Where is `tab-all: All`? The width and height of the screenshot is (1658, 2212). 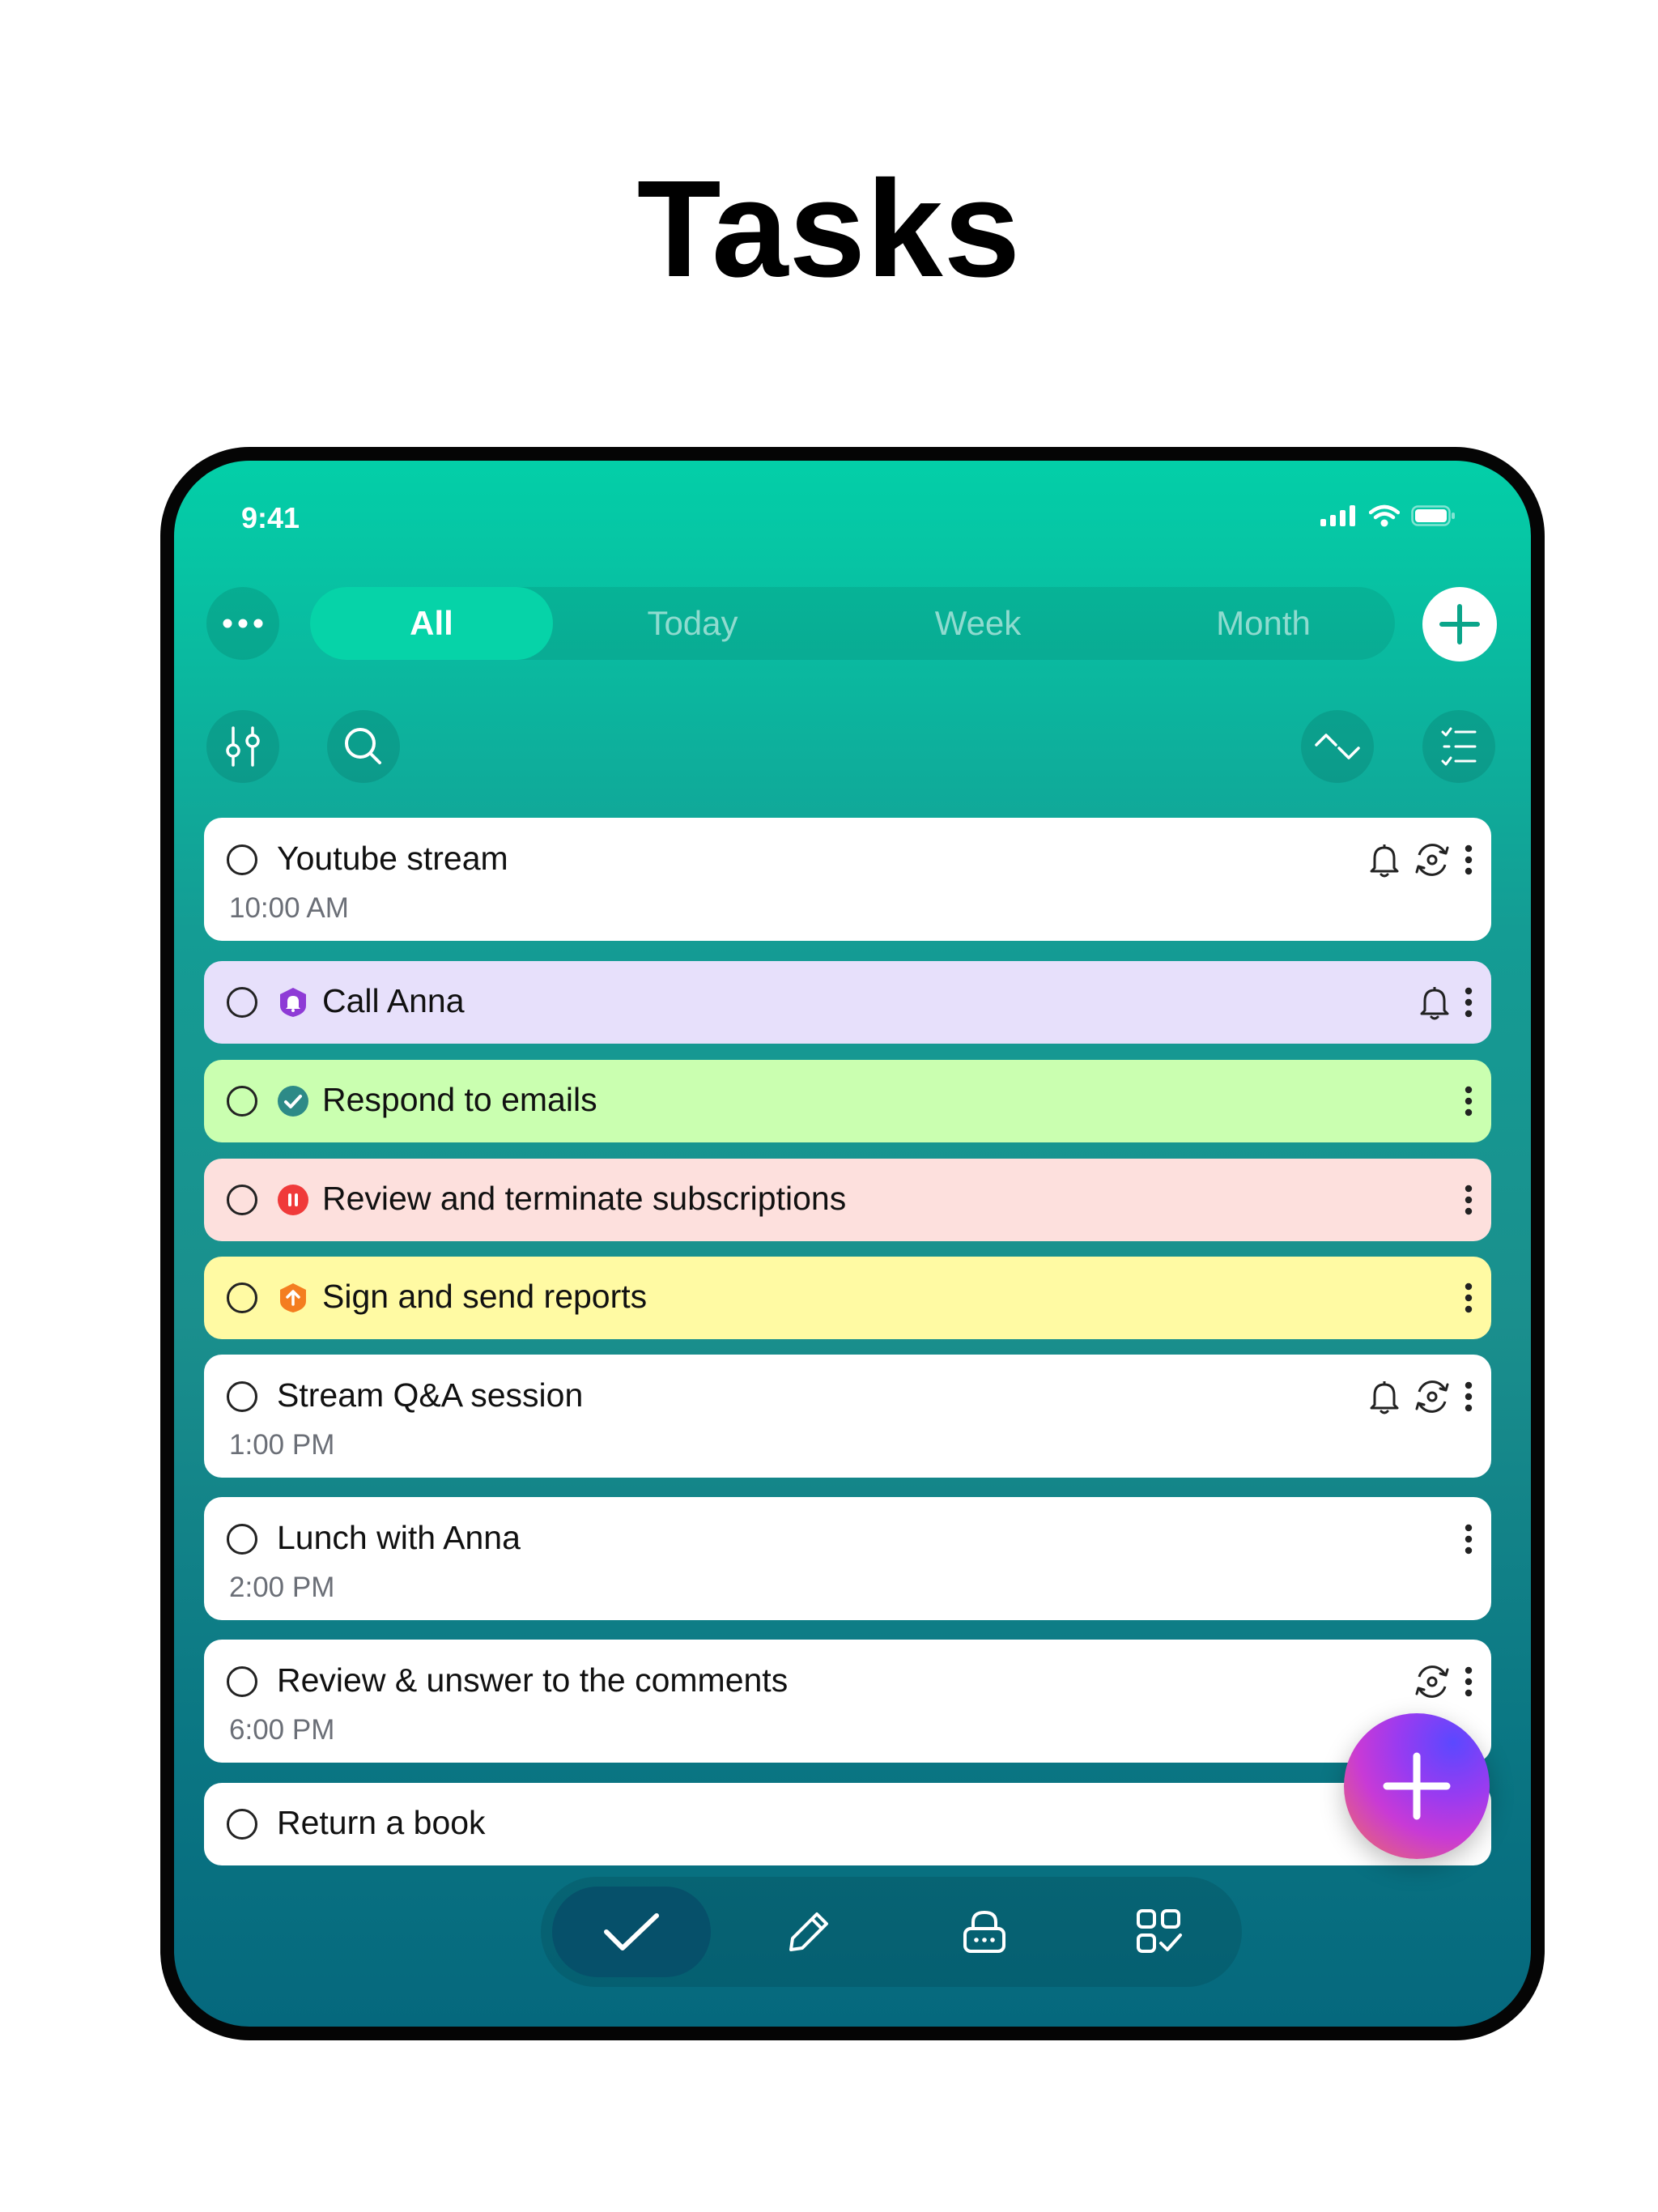 tab-all: All is located at coordinates (431, 623).